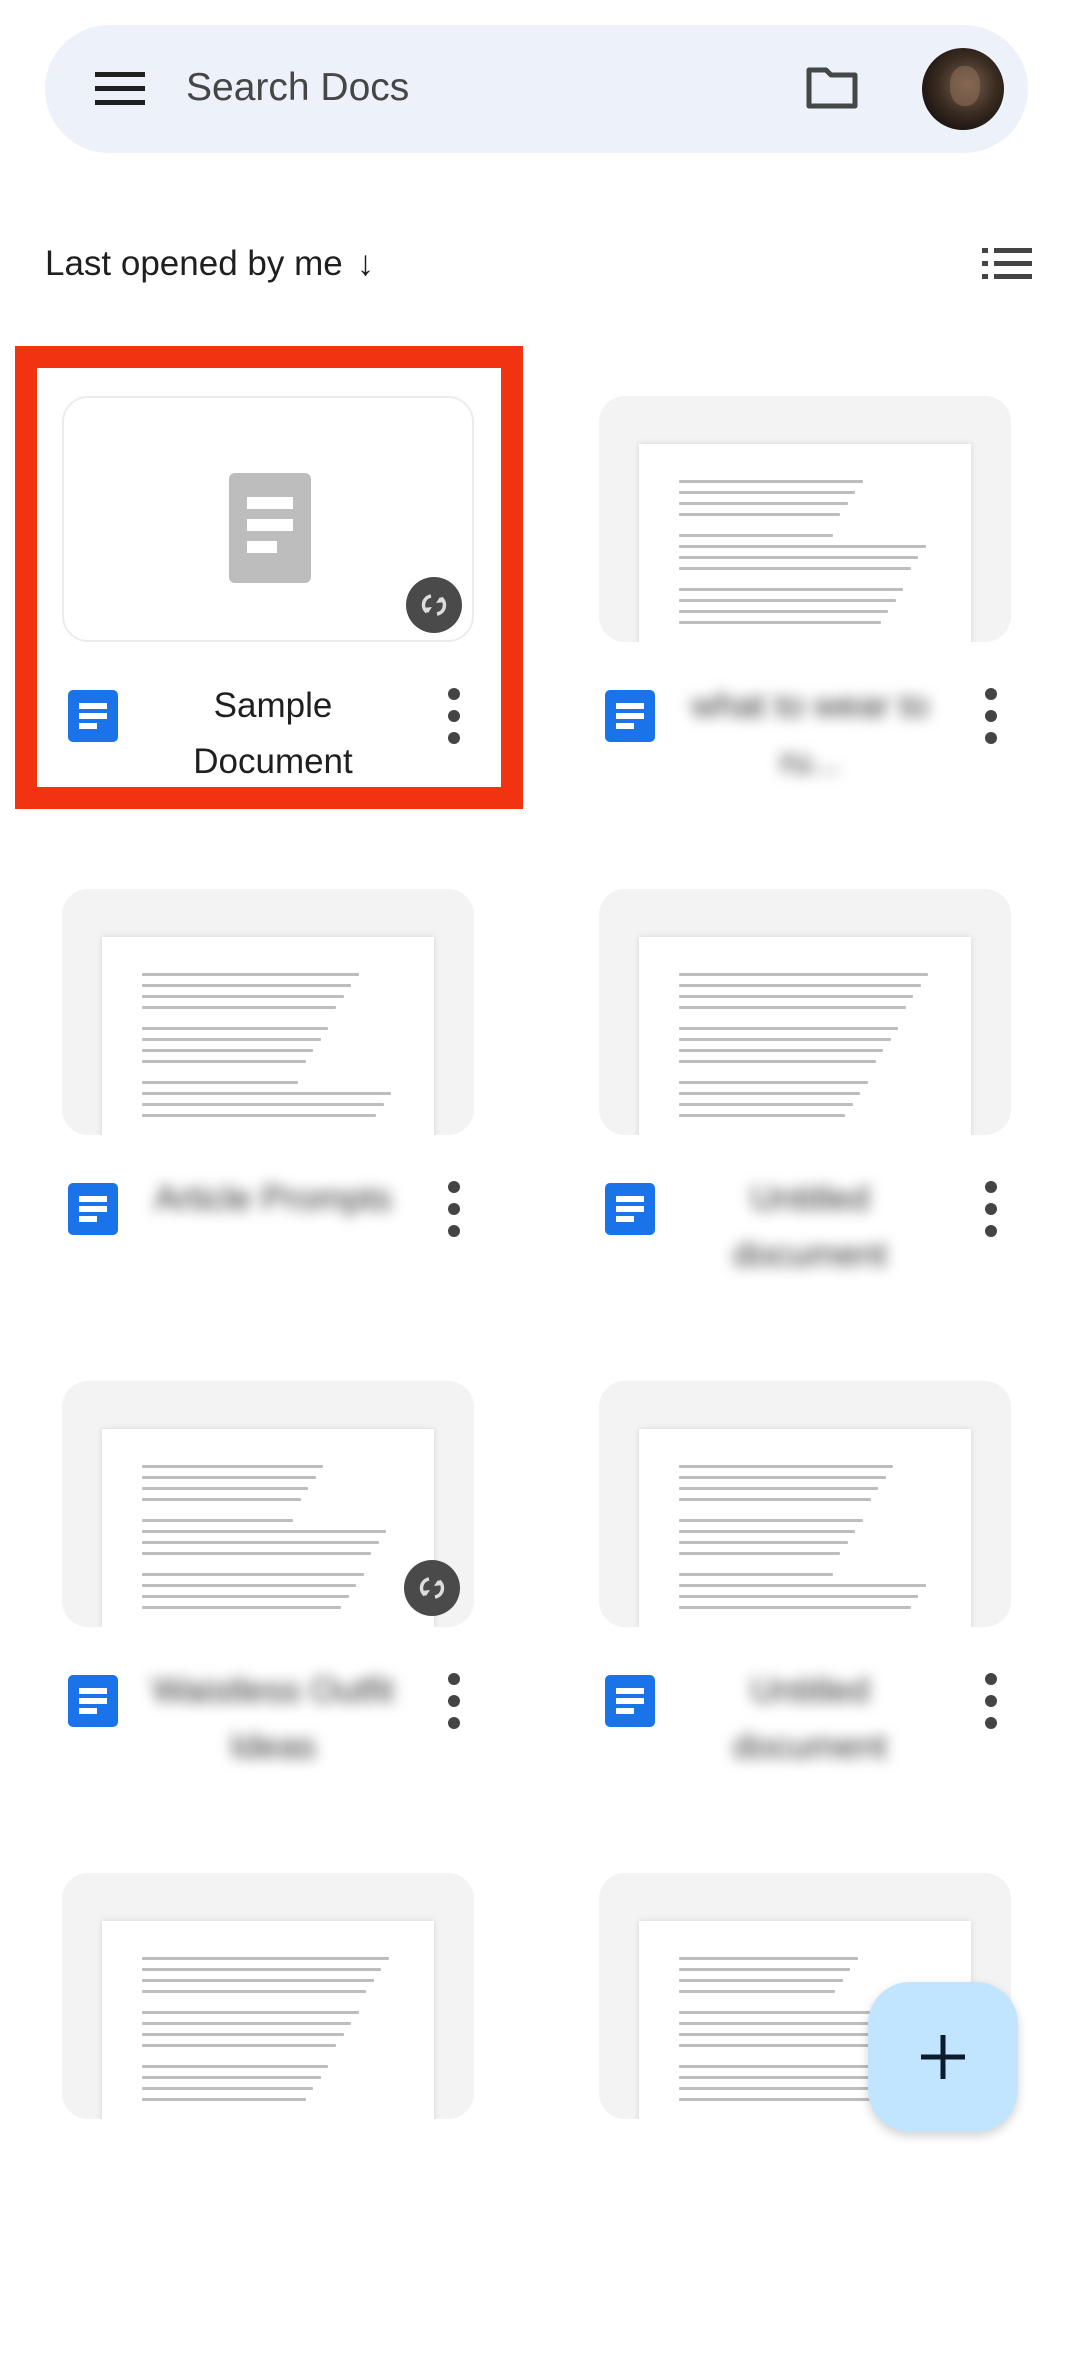 The height and width of the screenshot is (2363, 1080). What do you see at coordinates (120, 89) in the screenshot?
I see `hamburger-icon` at bounding box center [120, 89].